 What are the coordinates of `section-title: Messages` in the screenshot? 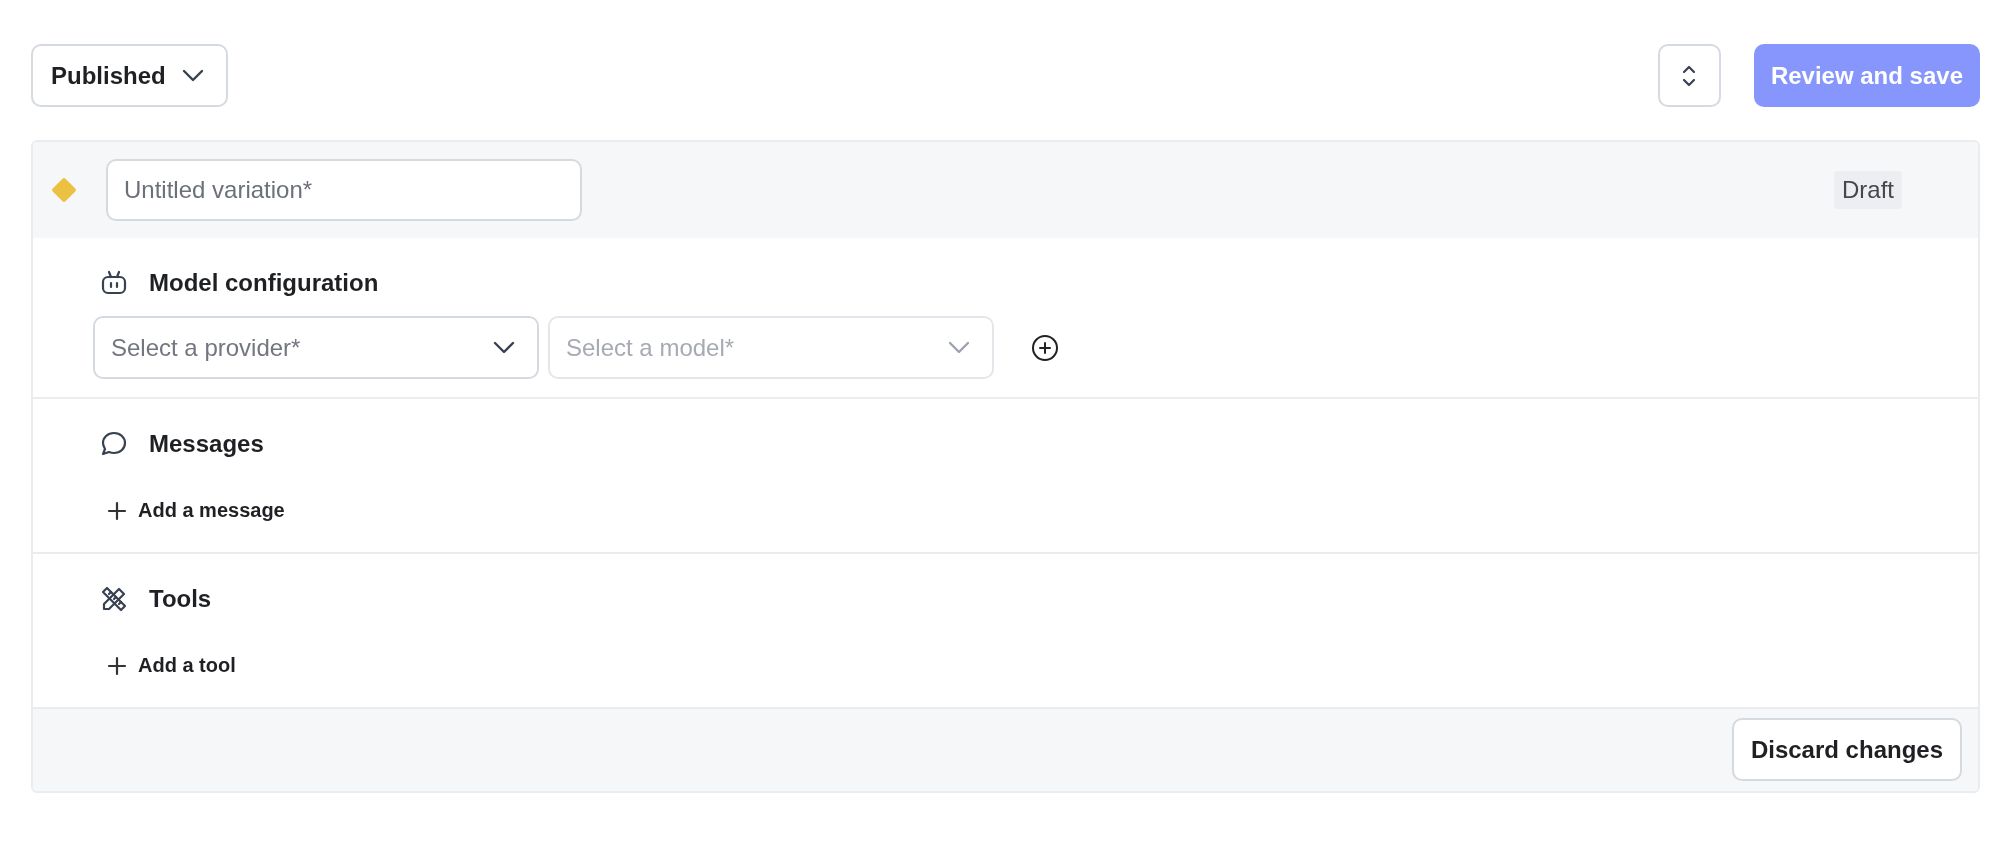 It's located at (206, 444).